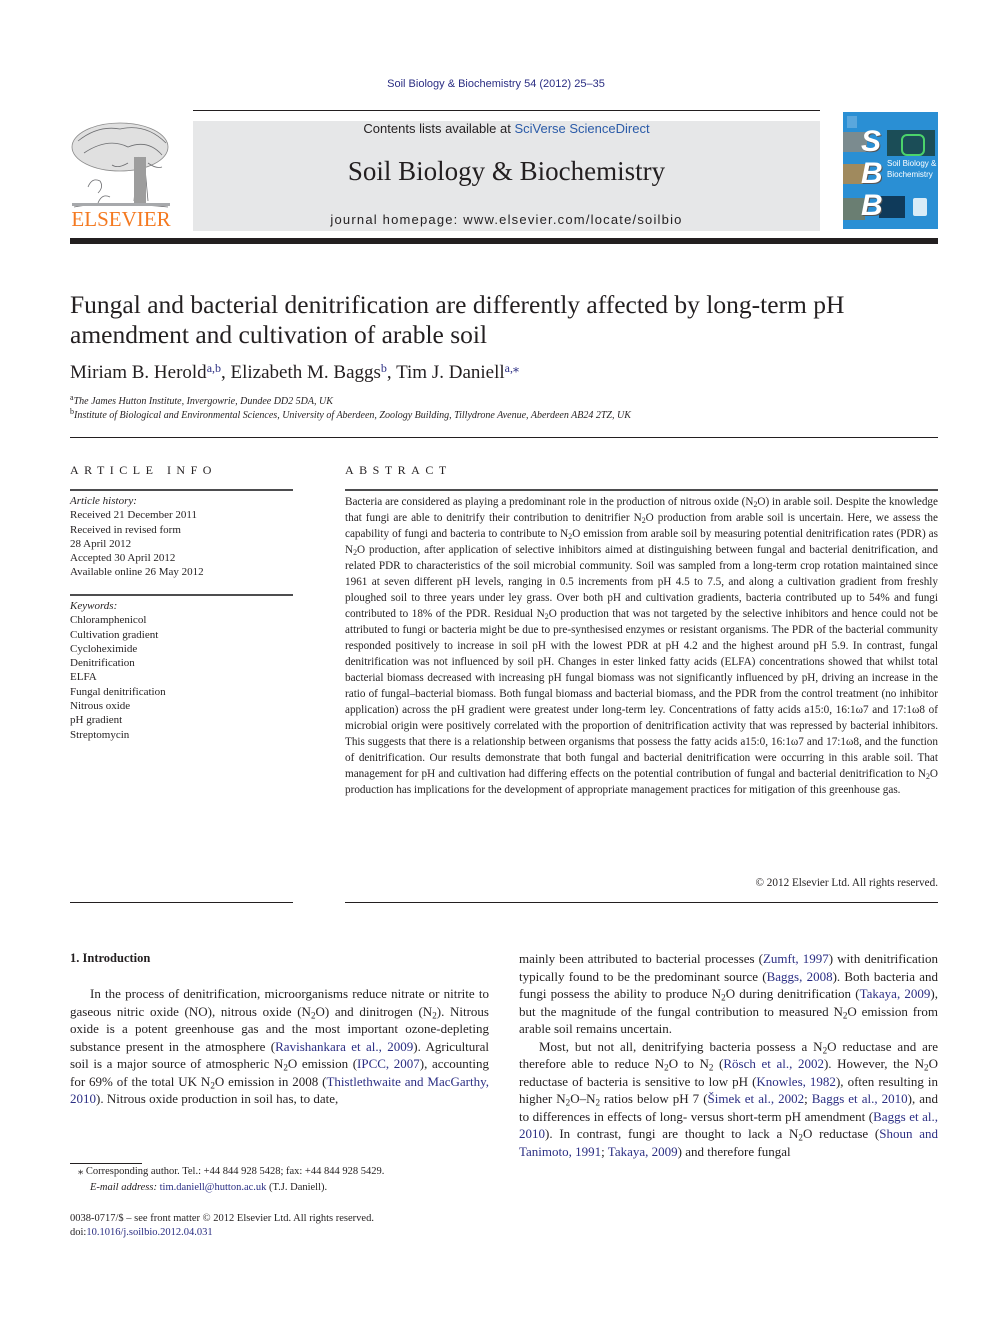 This screenshot has width=992, height=1323. Describe the element at coordinates (125, 529) in the screenshot. I see `history-item: Received in revised form` at that location.